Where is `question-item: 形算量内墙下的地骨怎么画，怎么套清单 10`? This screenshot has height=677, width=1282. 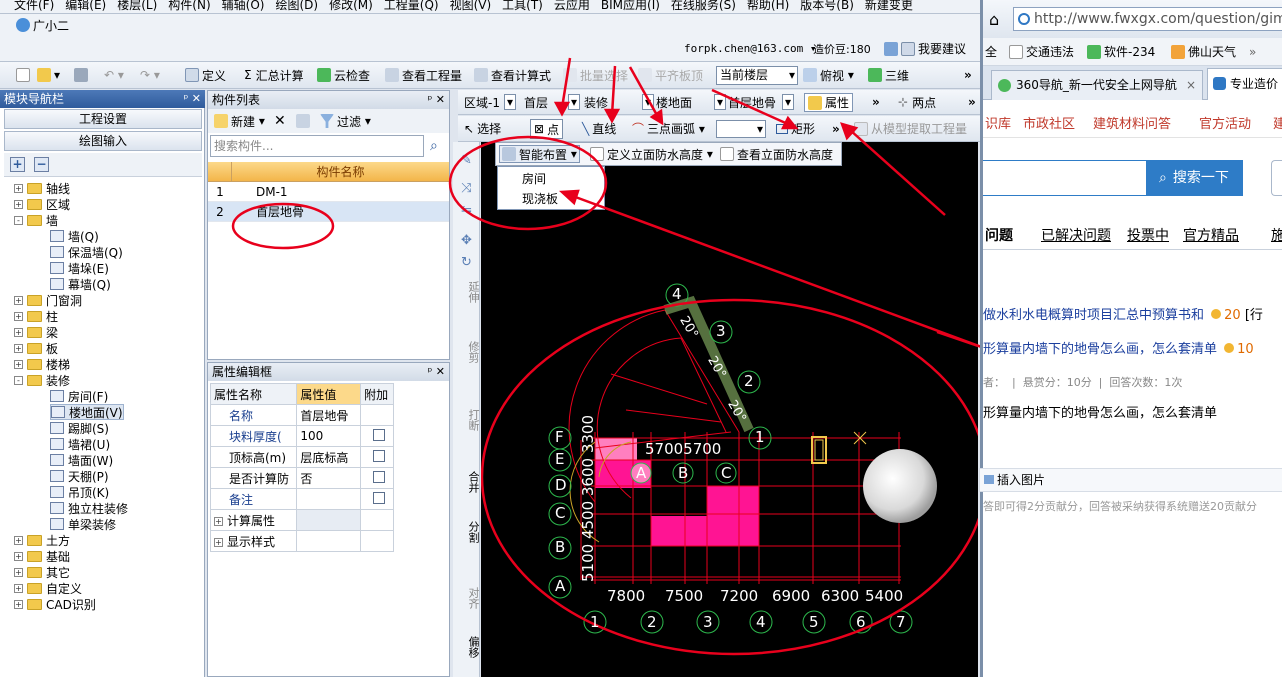
question-item: 形算量内墙下的地骨怎么画，怎么套清单 10 is located at coordinates (1132, 348).